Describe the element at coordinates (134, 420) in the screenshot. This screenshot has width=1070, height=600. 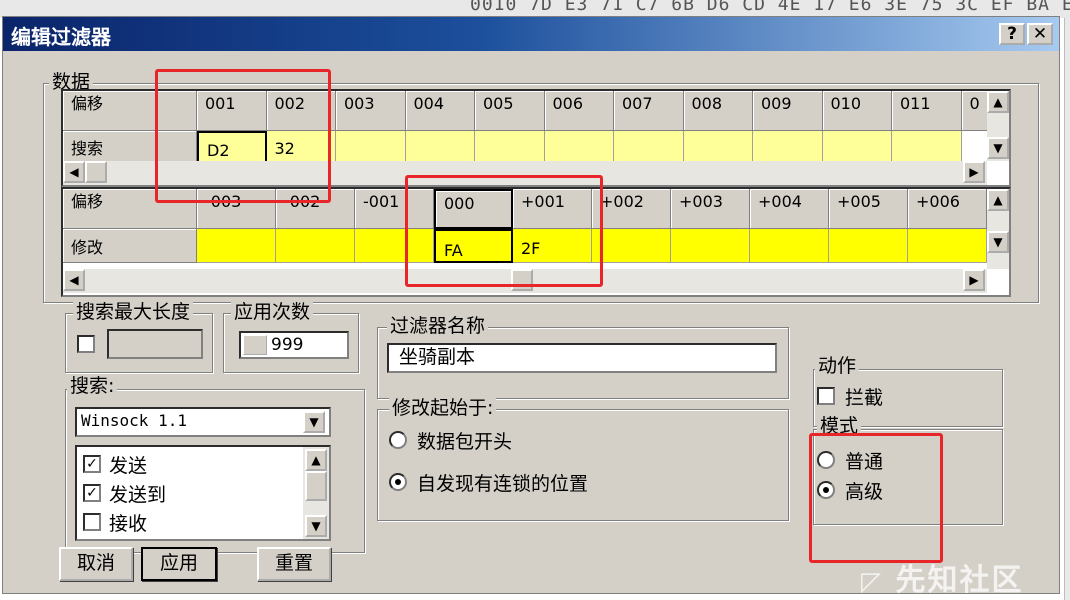
I see `api-select-value: Winsock 1.1` at that location.